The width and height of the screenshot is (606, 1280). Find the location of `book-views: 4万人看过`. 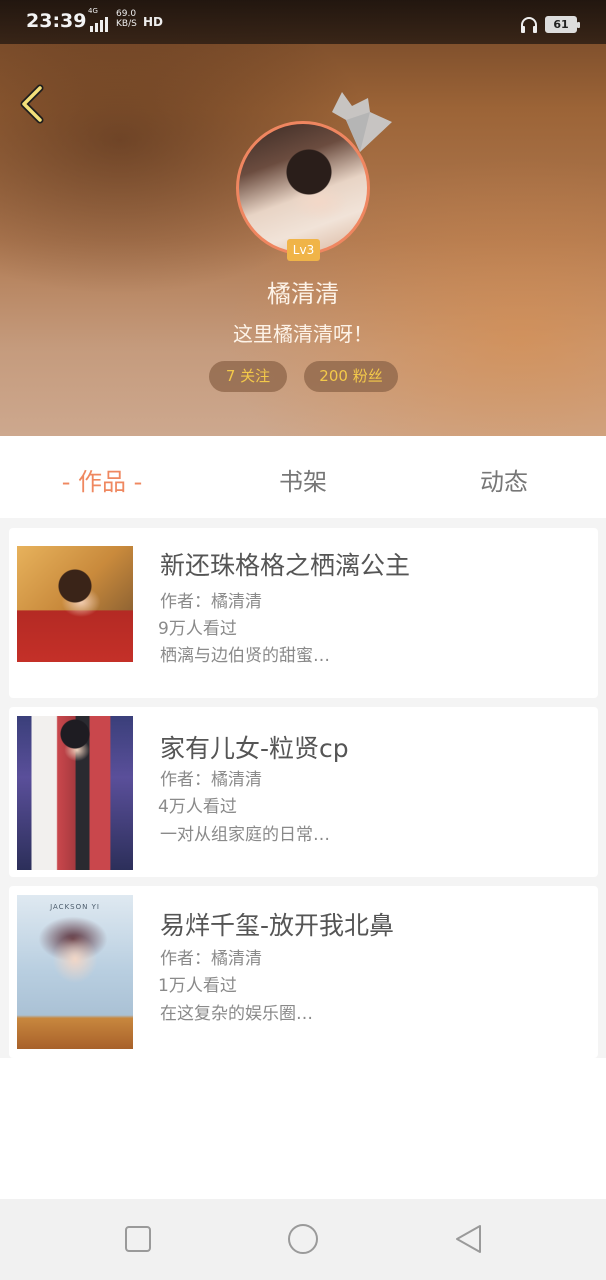

book-views: 4万人看过 is located at coordinates (197, 807).